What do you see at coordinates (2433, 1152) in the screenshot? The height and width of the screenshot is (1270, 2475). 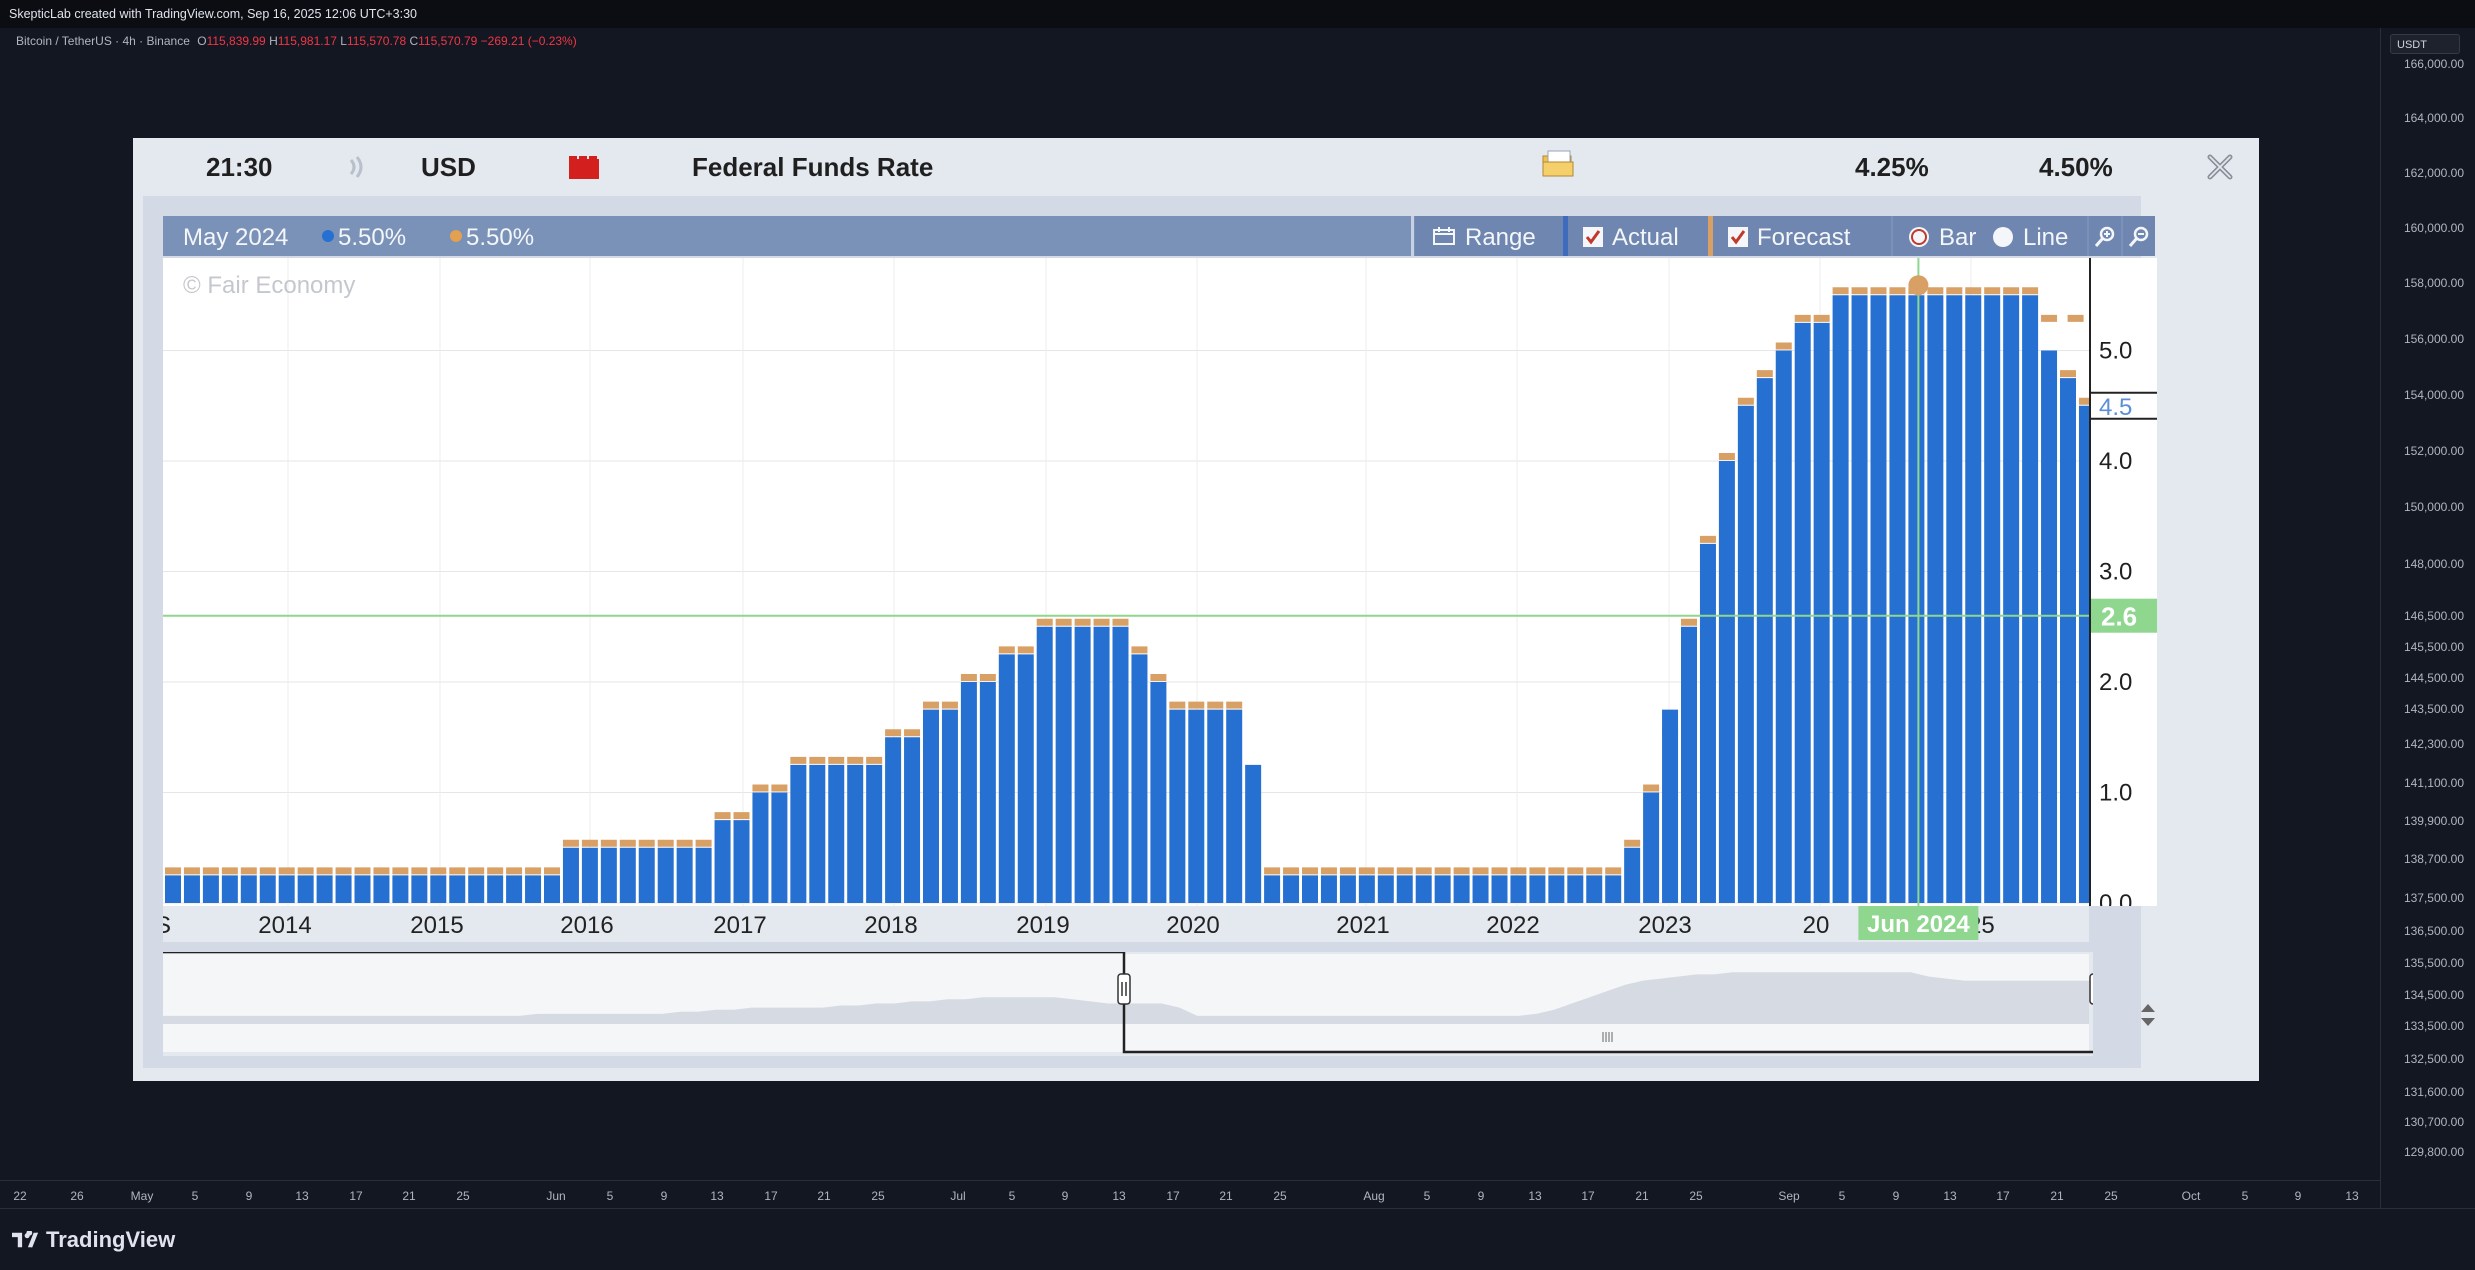 I see `price-tick: 129,800.00` at bounding box center [2433, 1152].